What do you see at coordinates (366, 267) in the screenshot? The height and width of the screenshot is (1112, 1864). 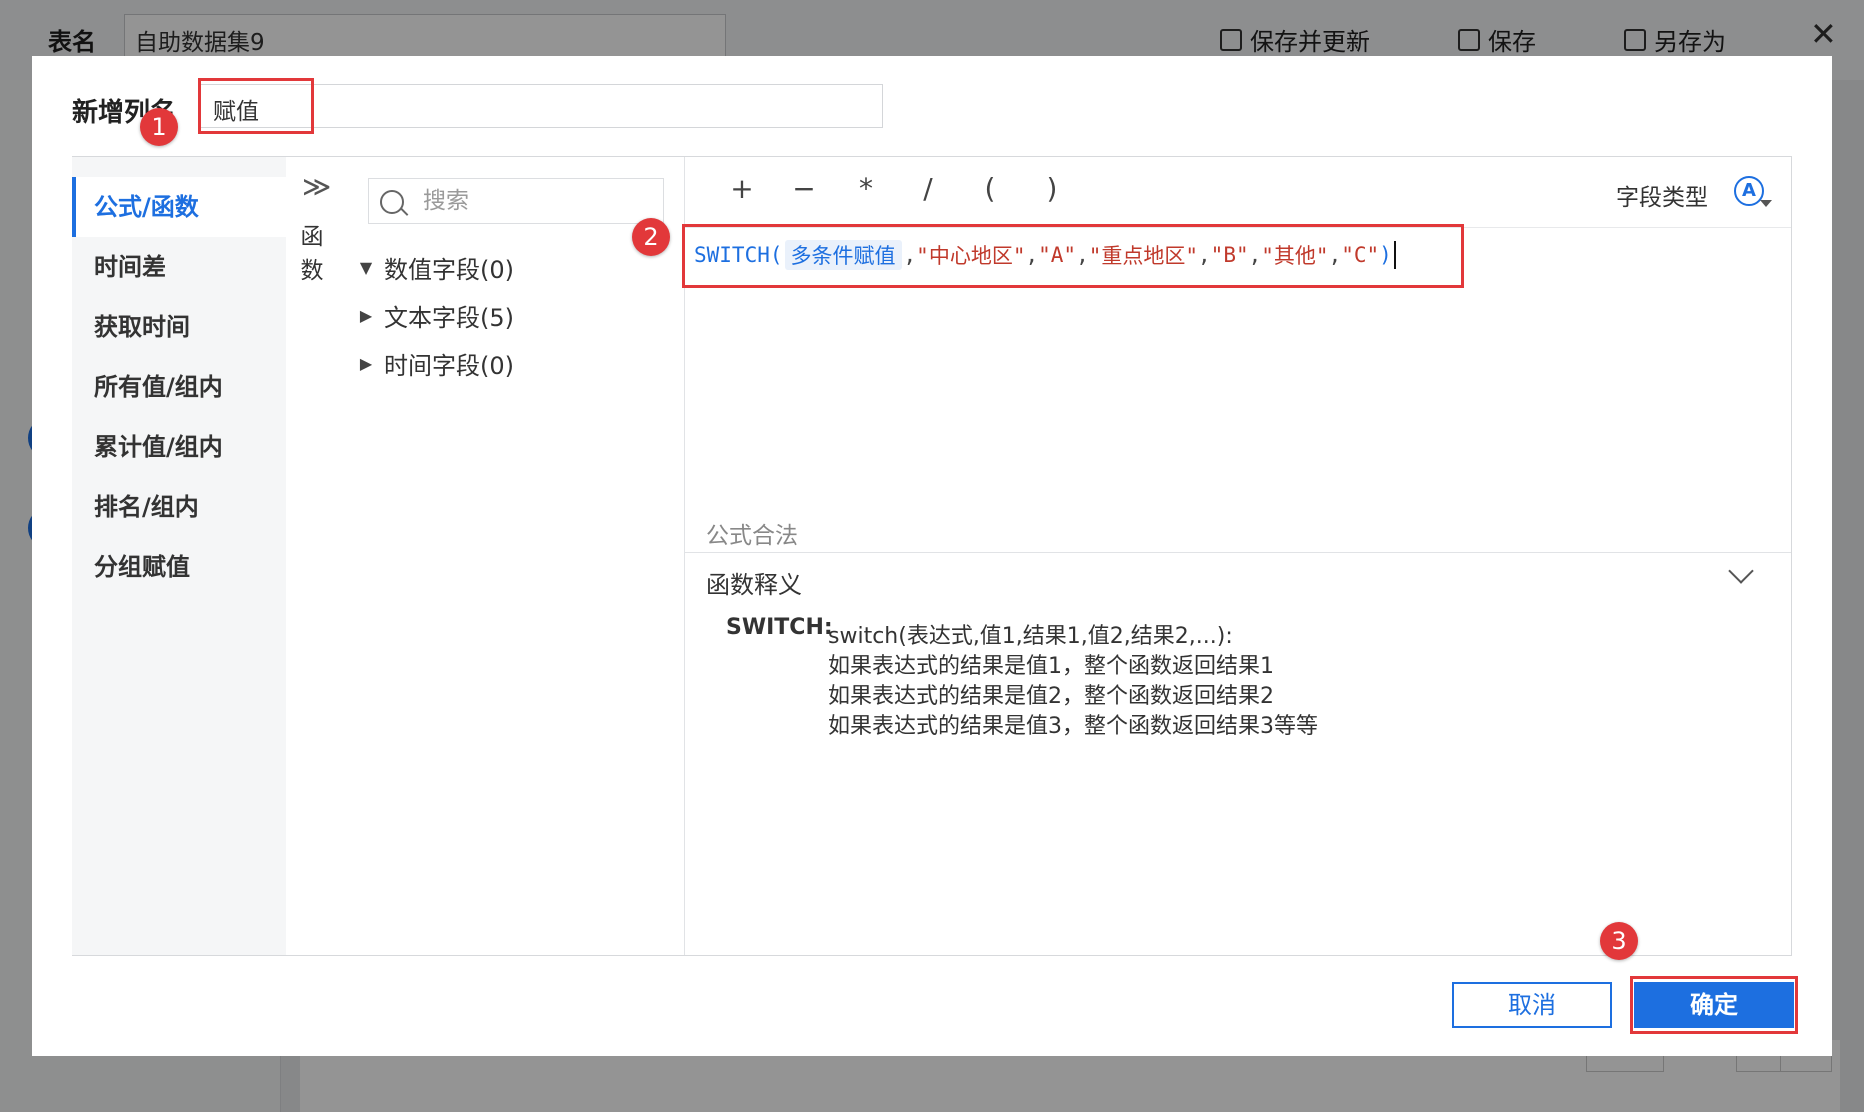 I see `caret-down-icon: ▼` at bounding box center [366, 267].